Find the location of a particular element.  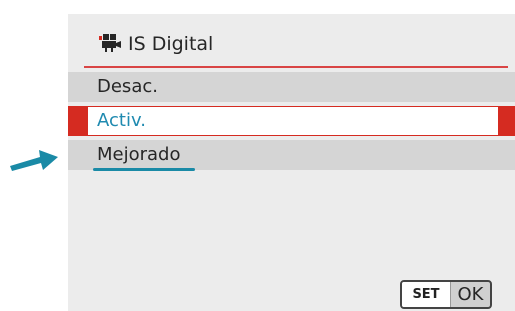

pointer-arrow-icon is located at coordinates (34, 160).